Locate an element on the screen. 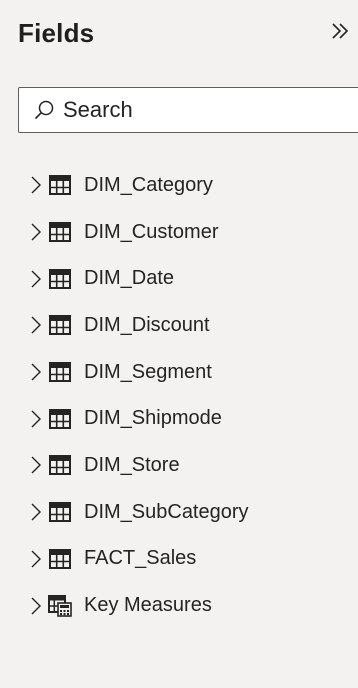  search-box is located at coordinates (188, 110).